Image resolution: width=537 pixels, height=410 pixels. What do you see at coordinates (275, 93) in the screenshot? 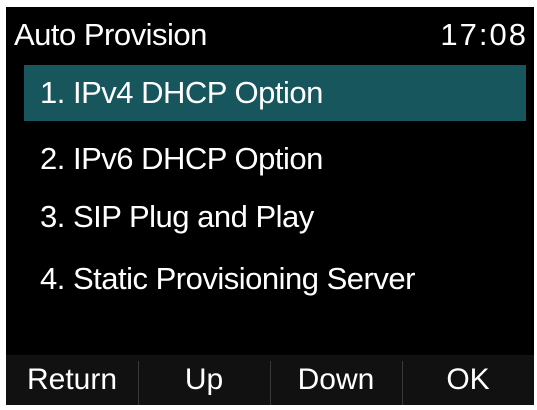
I see `menu-item-ipv4-dhcp-option: 1. IPv4 DHCP Option` at bounding box center [275, 93].